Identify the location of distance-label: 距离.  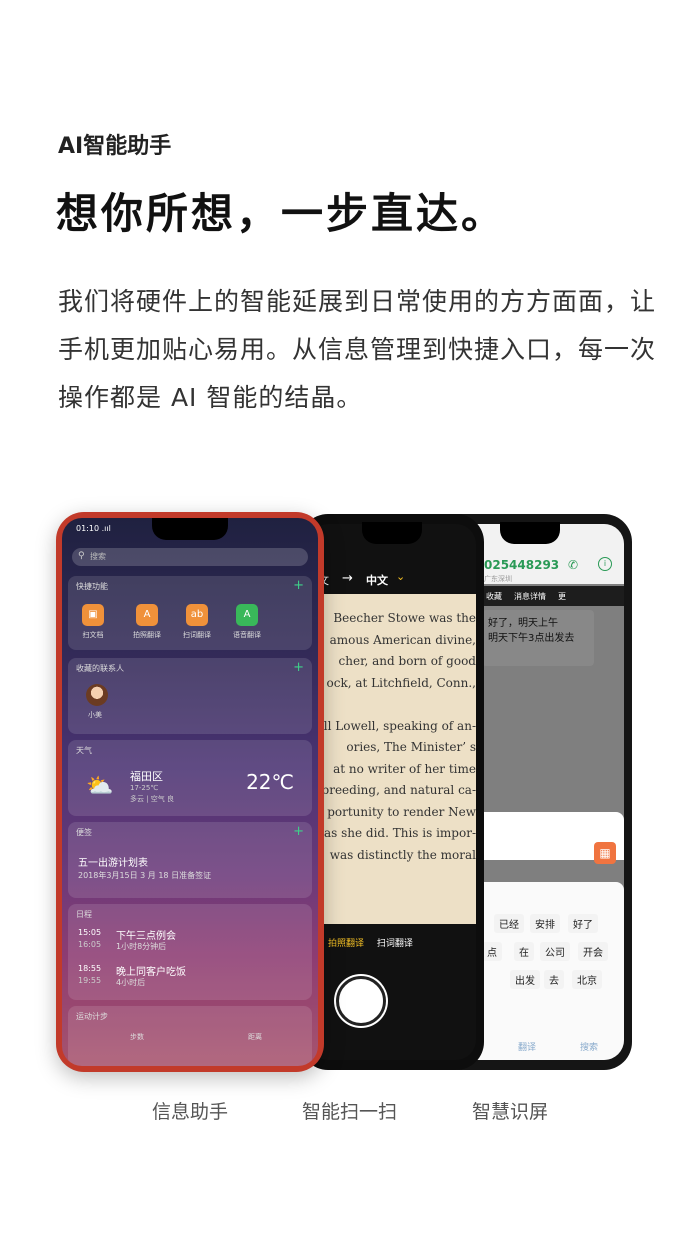
(255, 1037).